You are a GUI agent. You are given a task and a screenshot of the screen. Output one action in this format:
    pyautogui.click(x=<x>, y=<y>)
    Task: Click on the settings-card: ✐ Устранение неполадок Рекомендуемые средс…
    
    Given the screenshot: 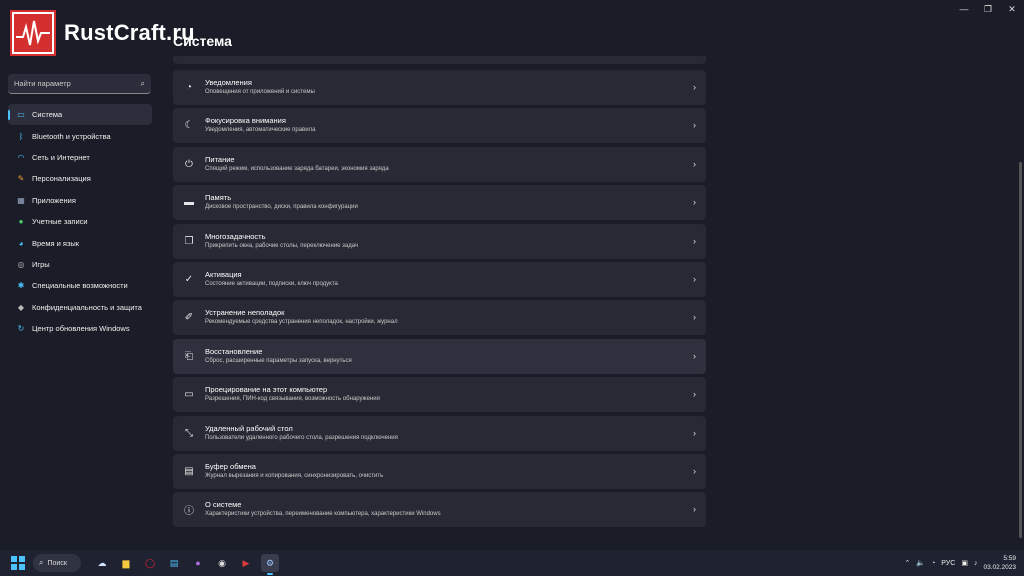 What is the action you would take?
    pyautogui.click(x=439, y=318)
    